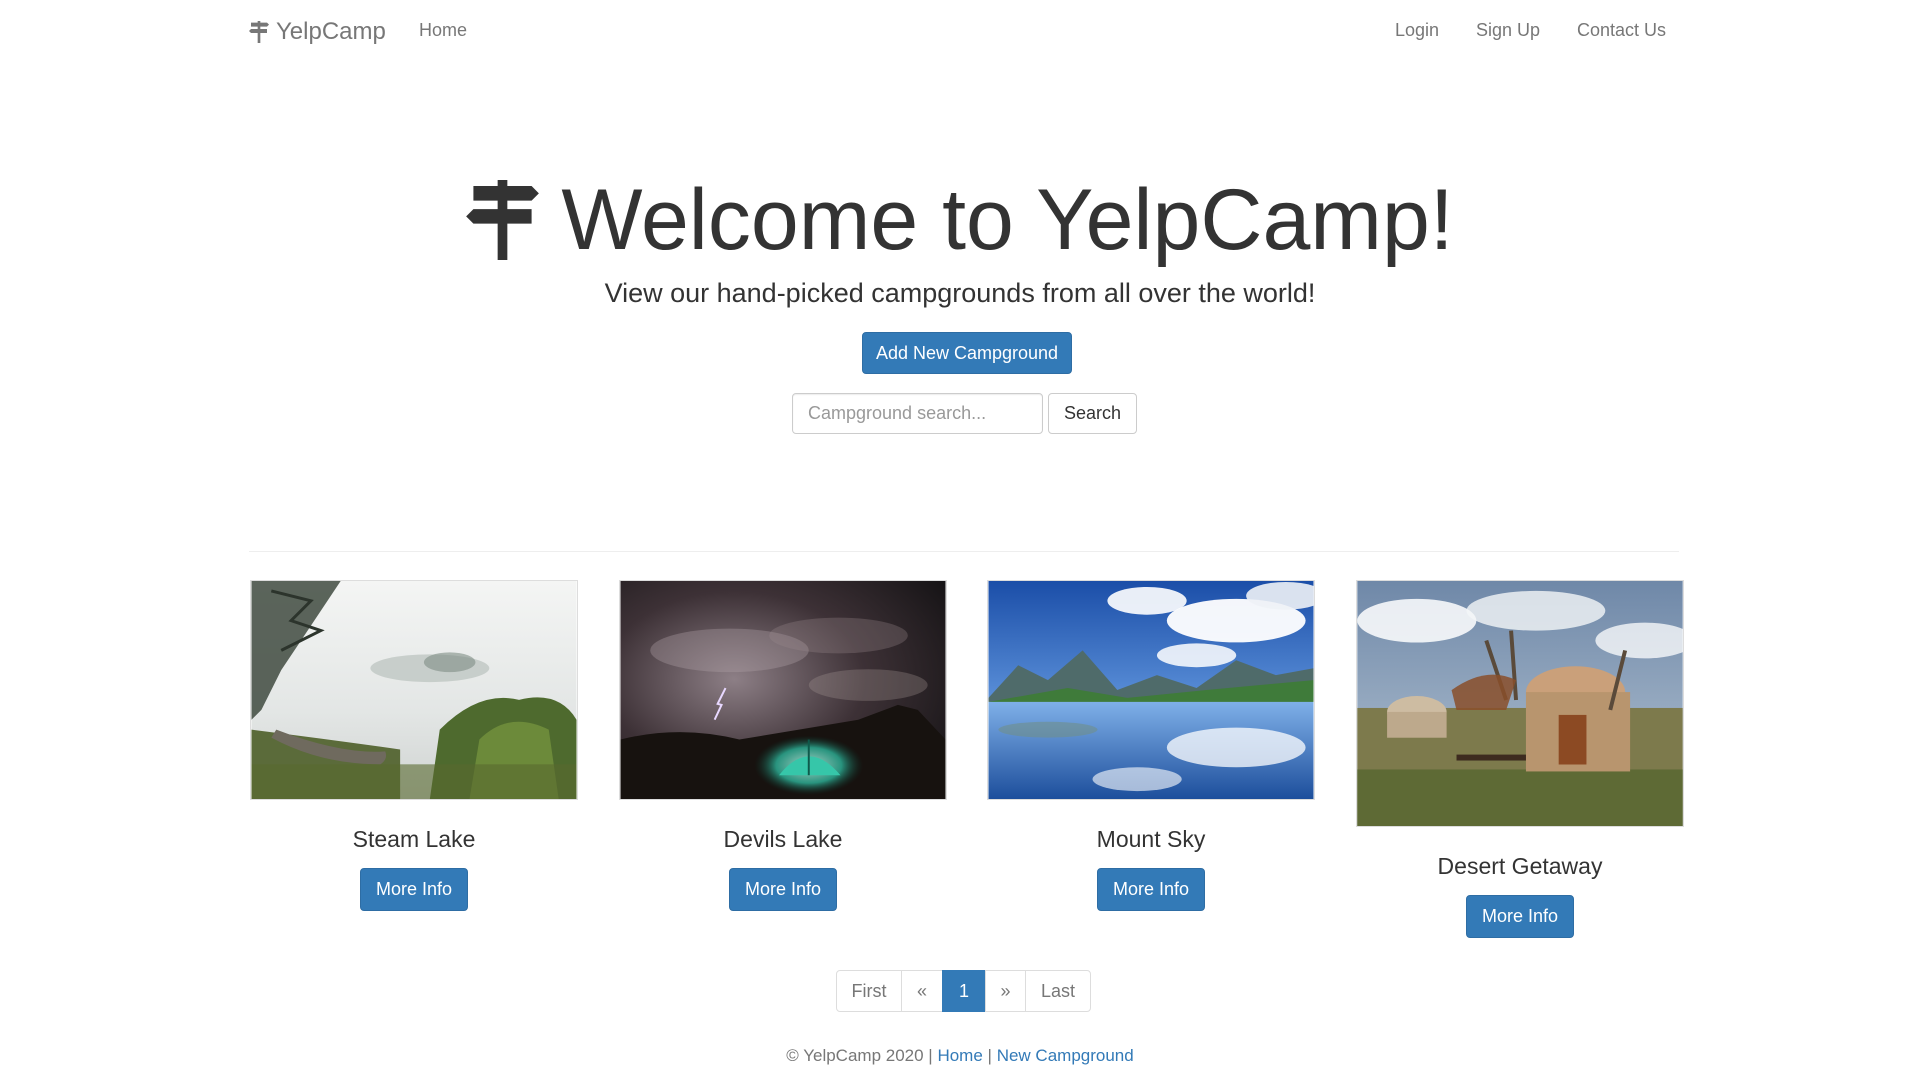 The width and height of the screenshot is (1920, 1077). I want to click on copyright-text: © YelpCamp 2020, so click(855, 1055).